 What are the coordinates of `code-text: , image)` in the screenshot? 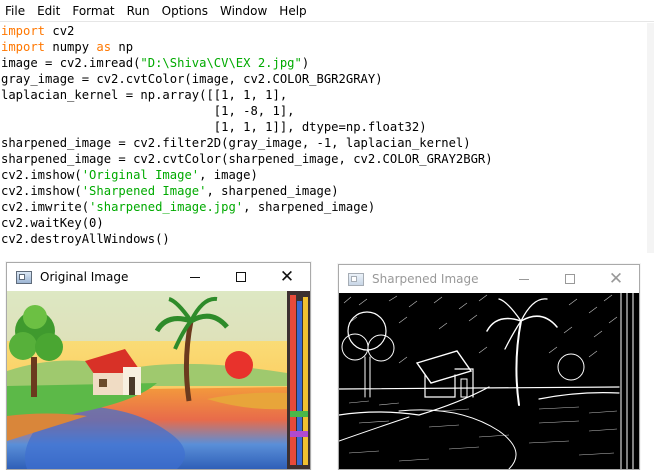 It's located at (228, 175).